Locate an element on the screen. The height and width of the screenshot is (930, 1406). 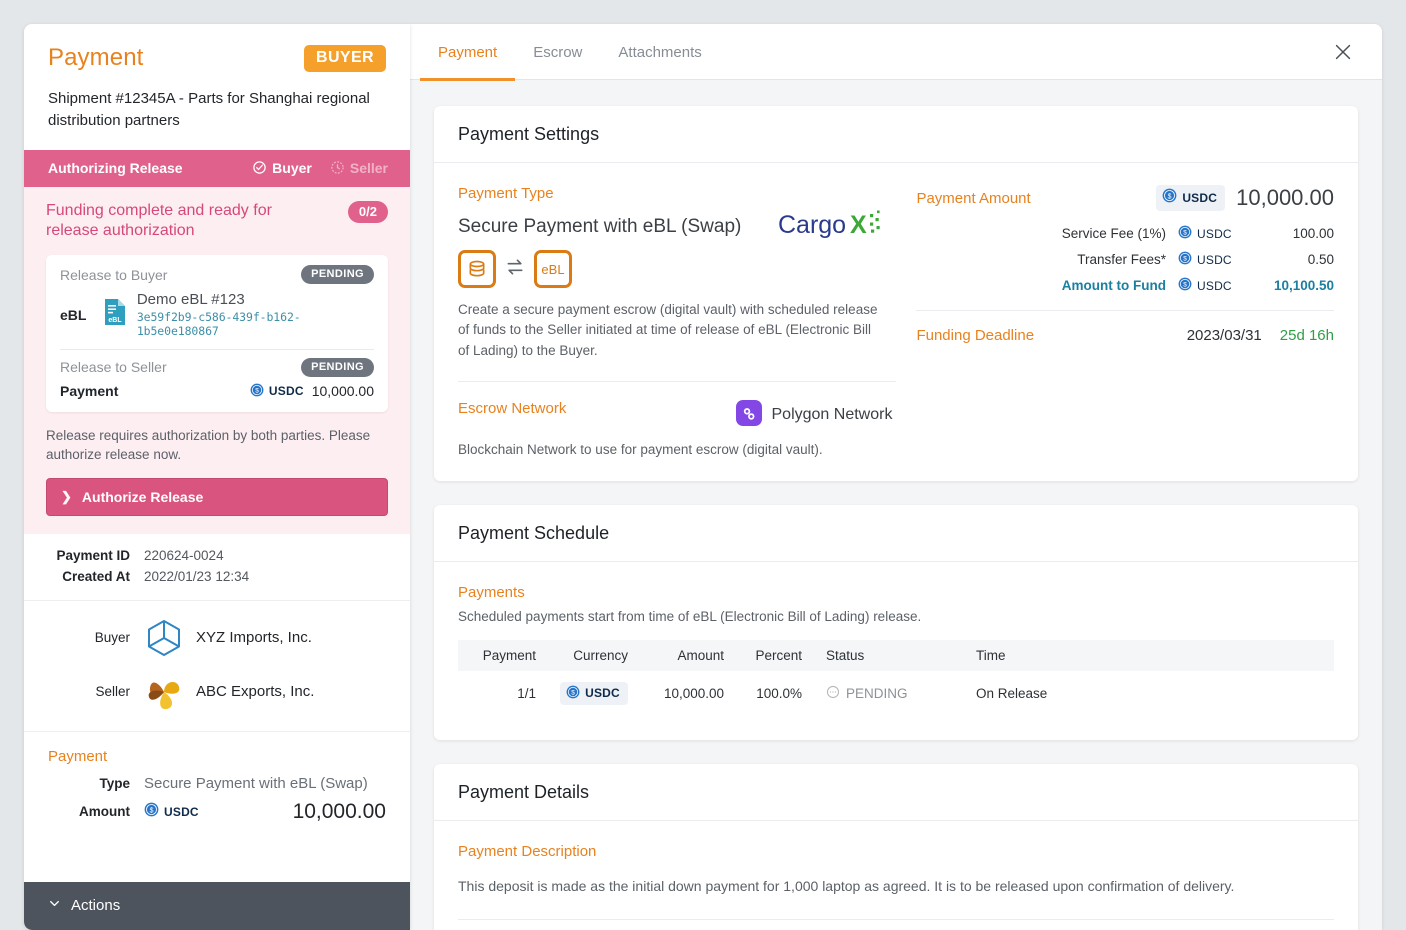
funding-deadline-row: Funding Deadline 2023/03/31 25d 16h is located at coordinates (1125, 335).